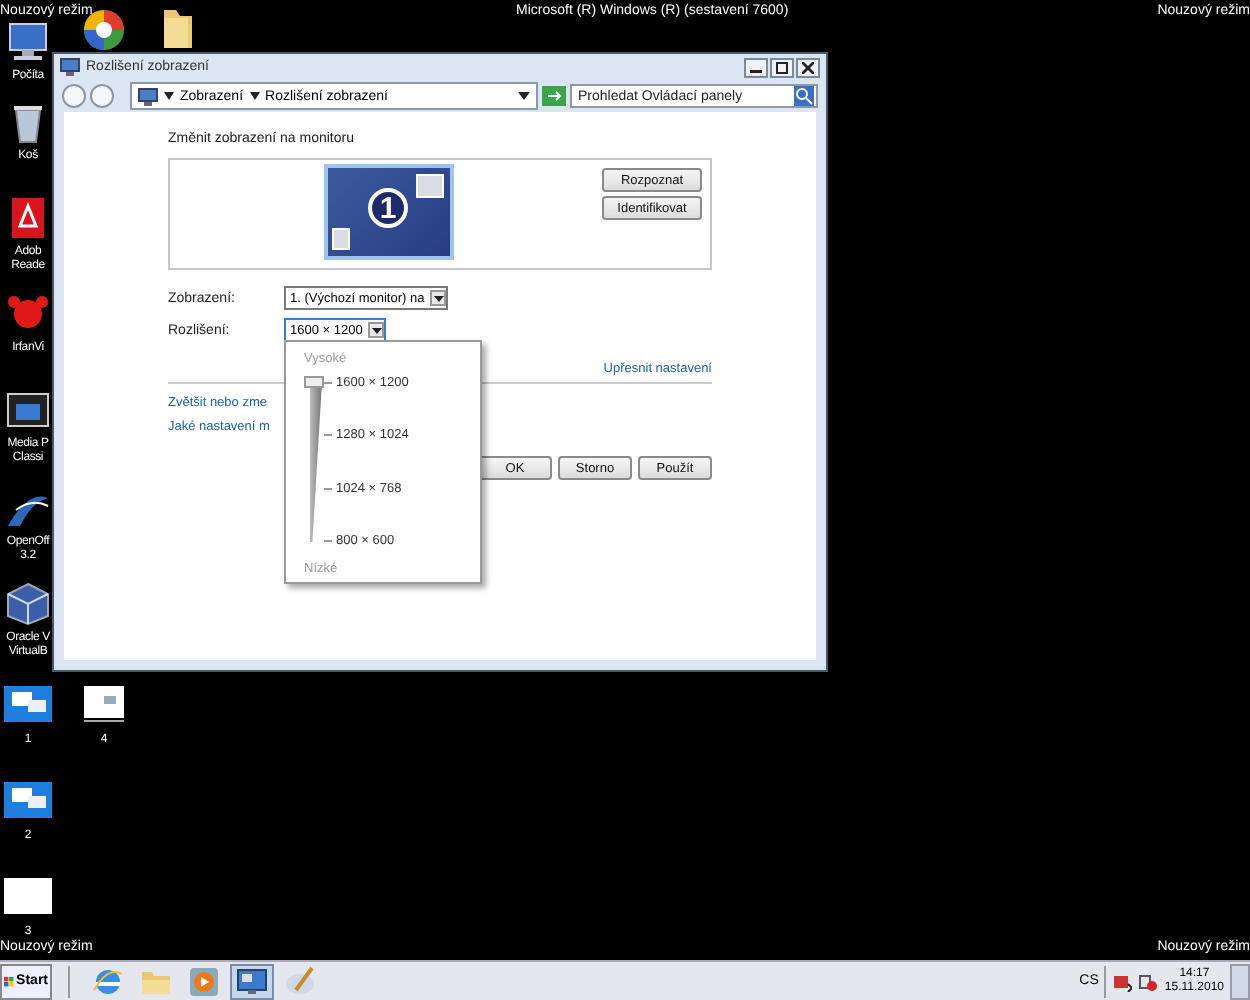 The image size is (1250, 1000). I want to click on maximize-icon, so click(782, 67).